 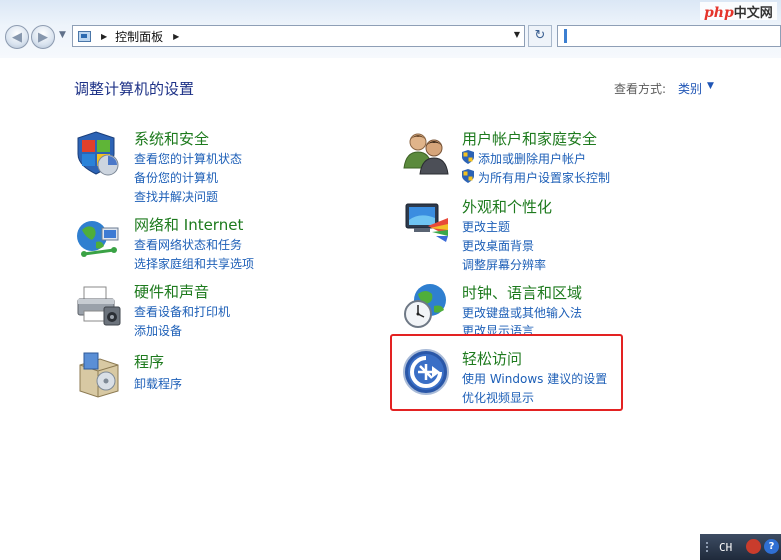 I want to click on chevron-down-icon: ▼, so click(x=710, y=86).